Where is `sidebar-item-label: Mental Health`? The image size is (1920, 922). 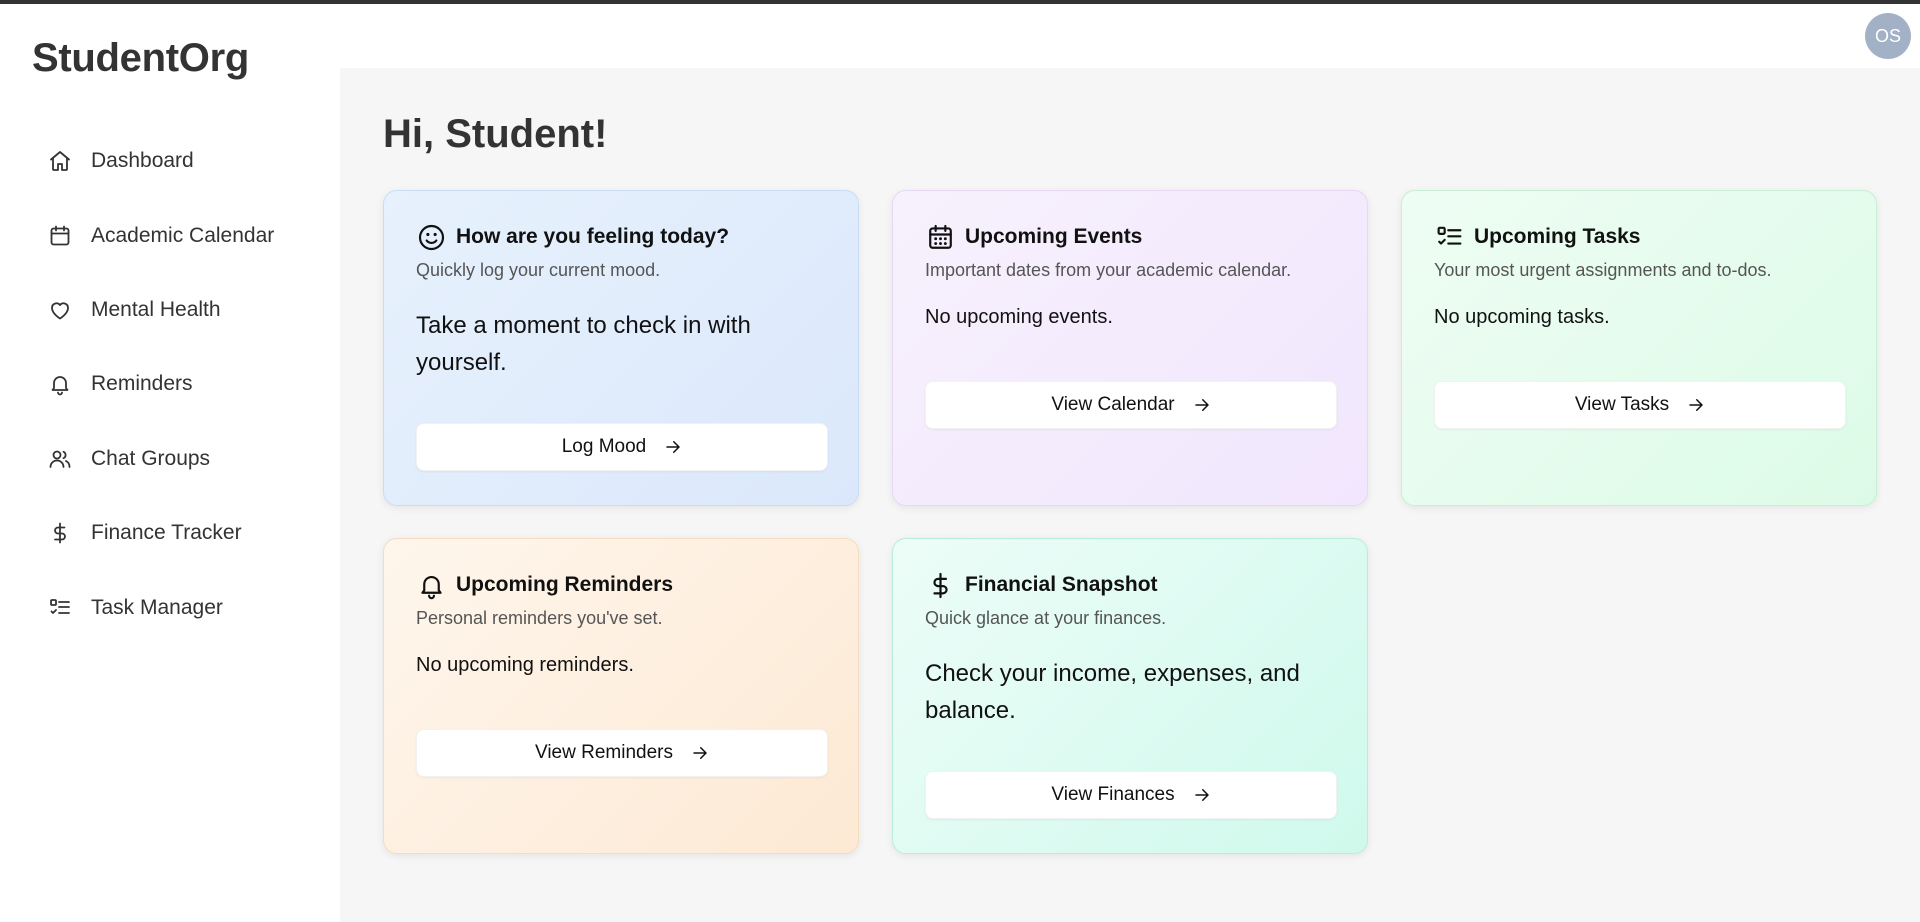 sidebar-item-label: Mental Health is located at coordinates (156, 309).